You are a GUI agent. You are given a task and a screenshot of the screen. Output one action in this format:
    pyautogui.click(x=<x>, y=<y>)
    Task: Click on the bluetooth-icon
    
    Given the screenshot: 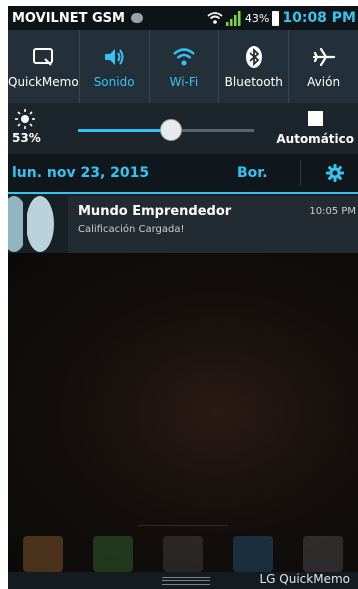 What is the action you would take?
    pyautogui.click(x=253, y=56)
    